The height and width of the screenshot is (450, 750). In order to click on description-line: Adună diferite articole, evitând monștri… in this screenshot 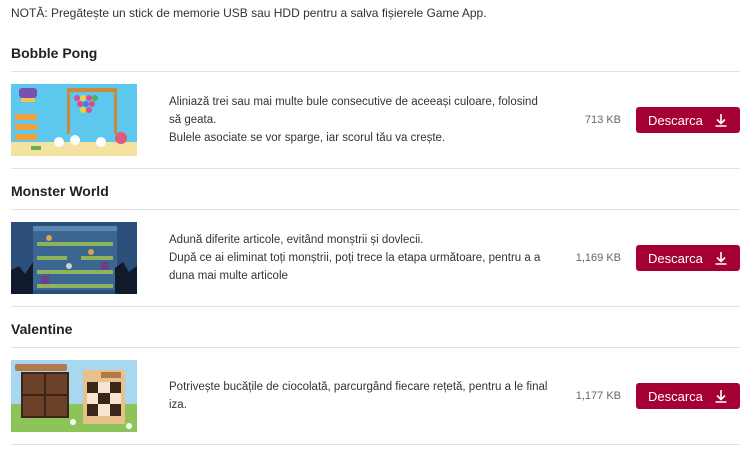, I will do `click(296, 240)`.